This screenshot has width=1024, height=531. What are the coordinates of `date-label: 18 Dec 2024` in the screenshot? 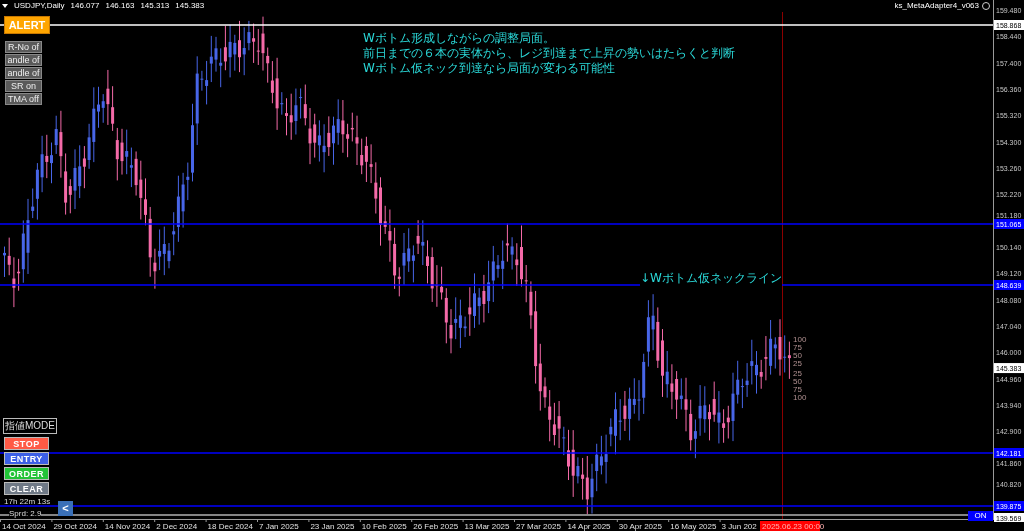 It's located at (230, 526).